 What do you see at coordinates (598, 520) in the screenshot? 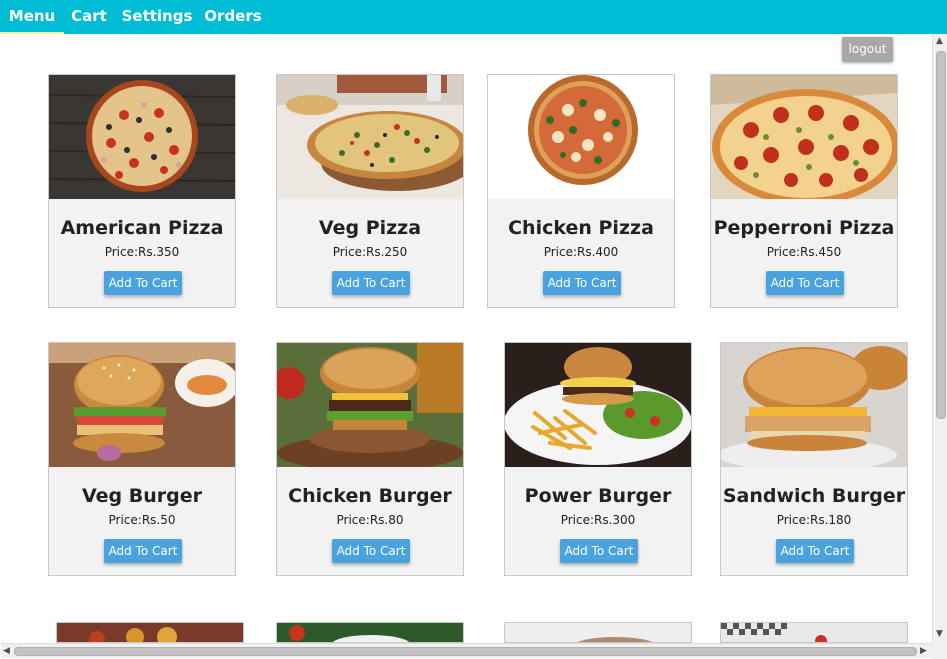
I see `product-price: Price:Rs.300` at bounding box center [598, 520].